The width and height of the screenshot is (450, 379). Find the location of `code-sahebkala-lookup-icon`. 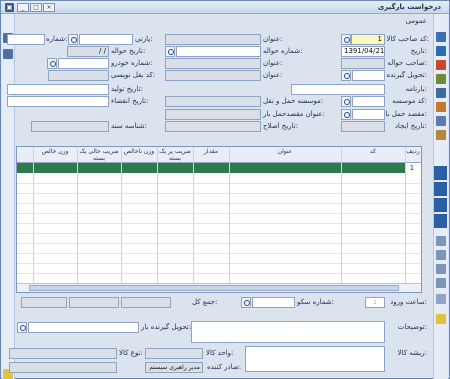

code-sahebkala-lookup-icon is located at coordinates (346, 39).